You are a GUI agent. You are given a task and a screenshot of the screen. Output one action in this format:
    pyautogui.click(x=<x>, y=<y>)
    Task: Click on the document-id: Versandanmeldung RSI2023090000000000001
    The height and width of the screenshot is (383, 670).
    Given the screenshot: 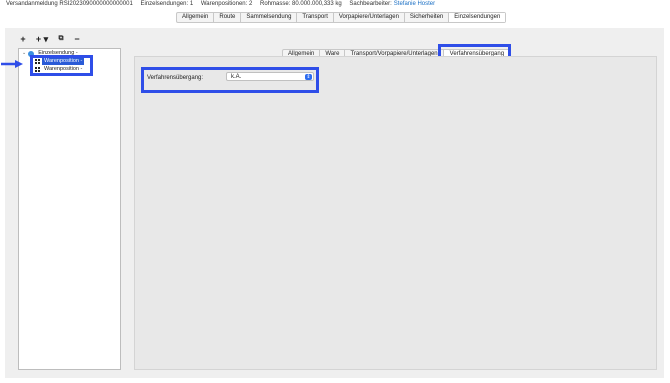 What is the action you would take?
    pyautogui.click(x=69, y=4)
    